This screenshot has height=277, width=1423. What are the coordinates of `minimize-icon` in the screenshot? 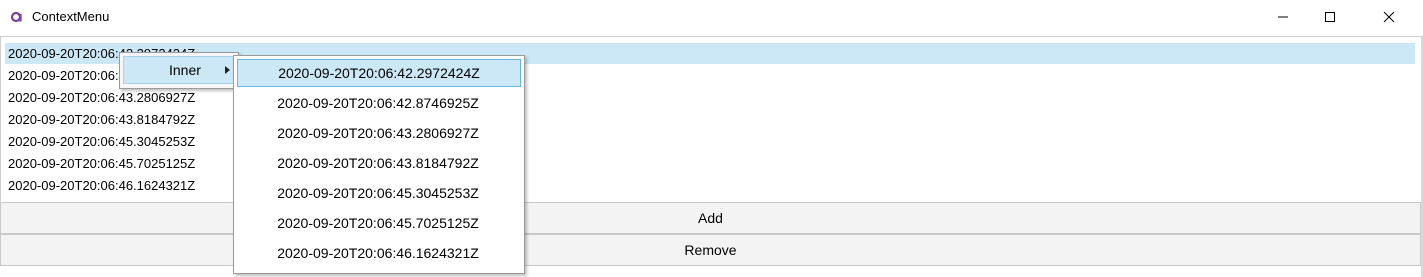 It's located at (1283, 17).